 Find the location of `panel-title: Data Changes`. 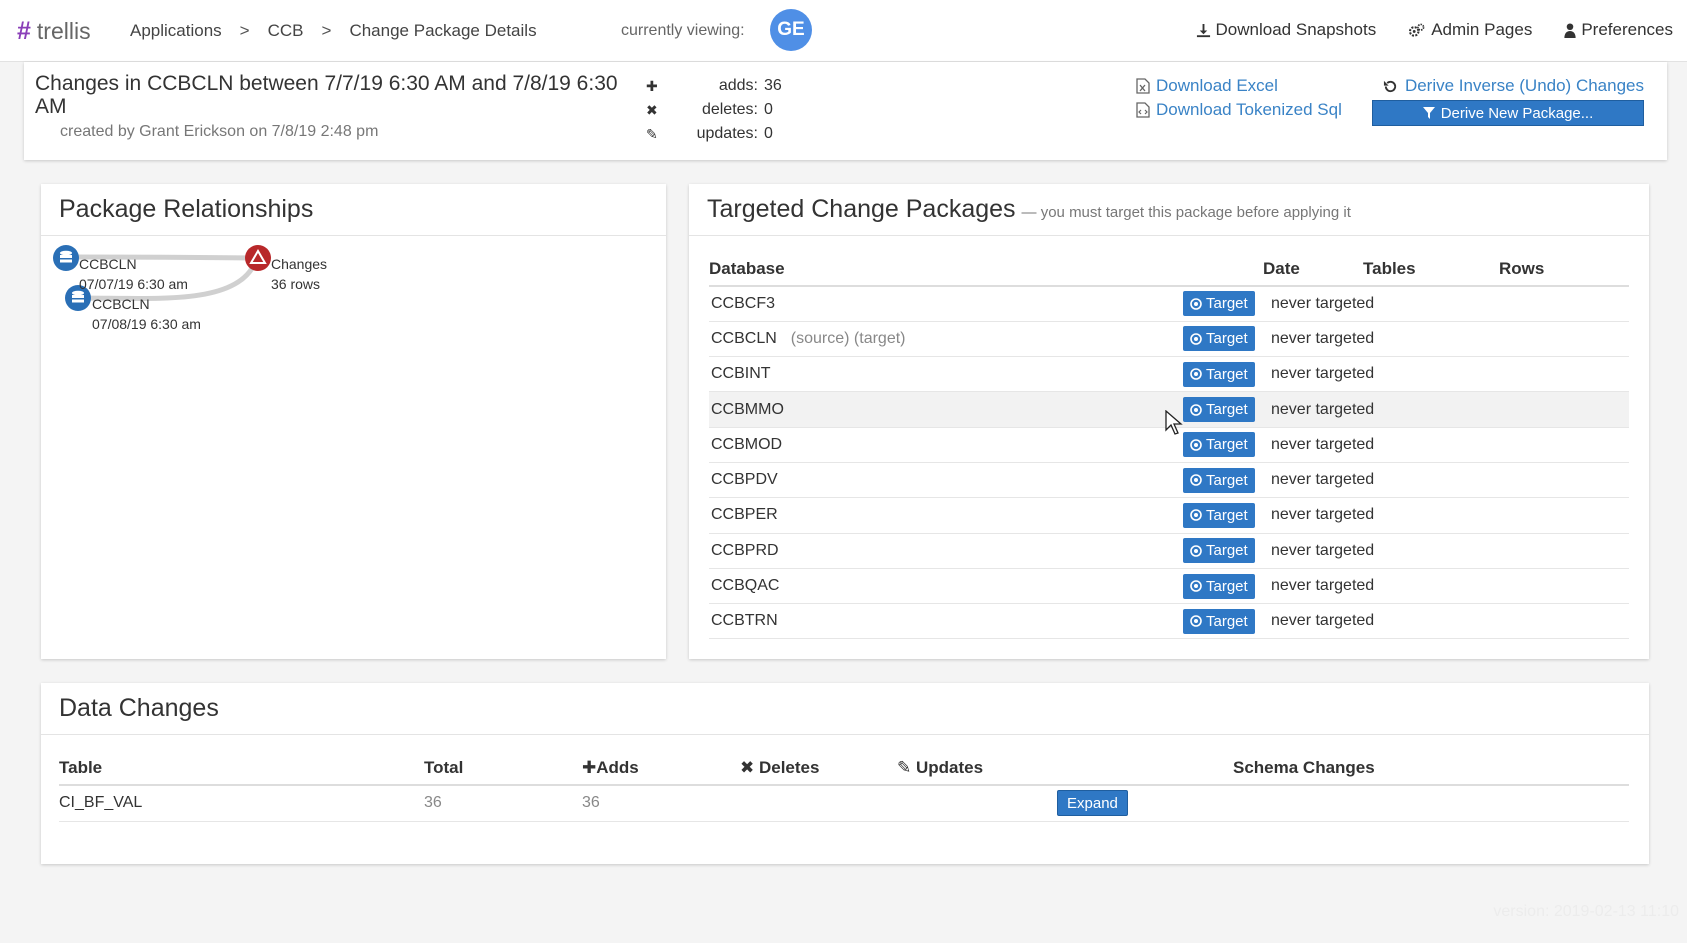

panel-title: Data Changes is located at coordinates (845, 709).